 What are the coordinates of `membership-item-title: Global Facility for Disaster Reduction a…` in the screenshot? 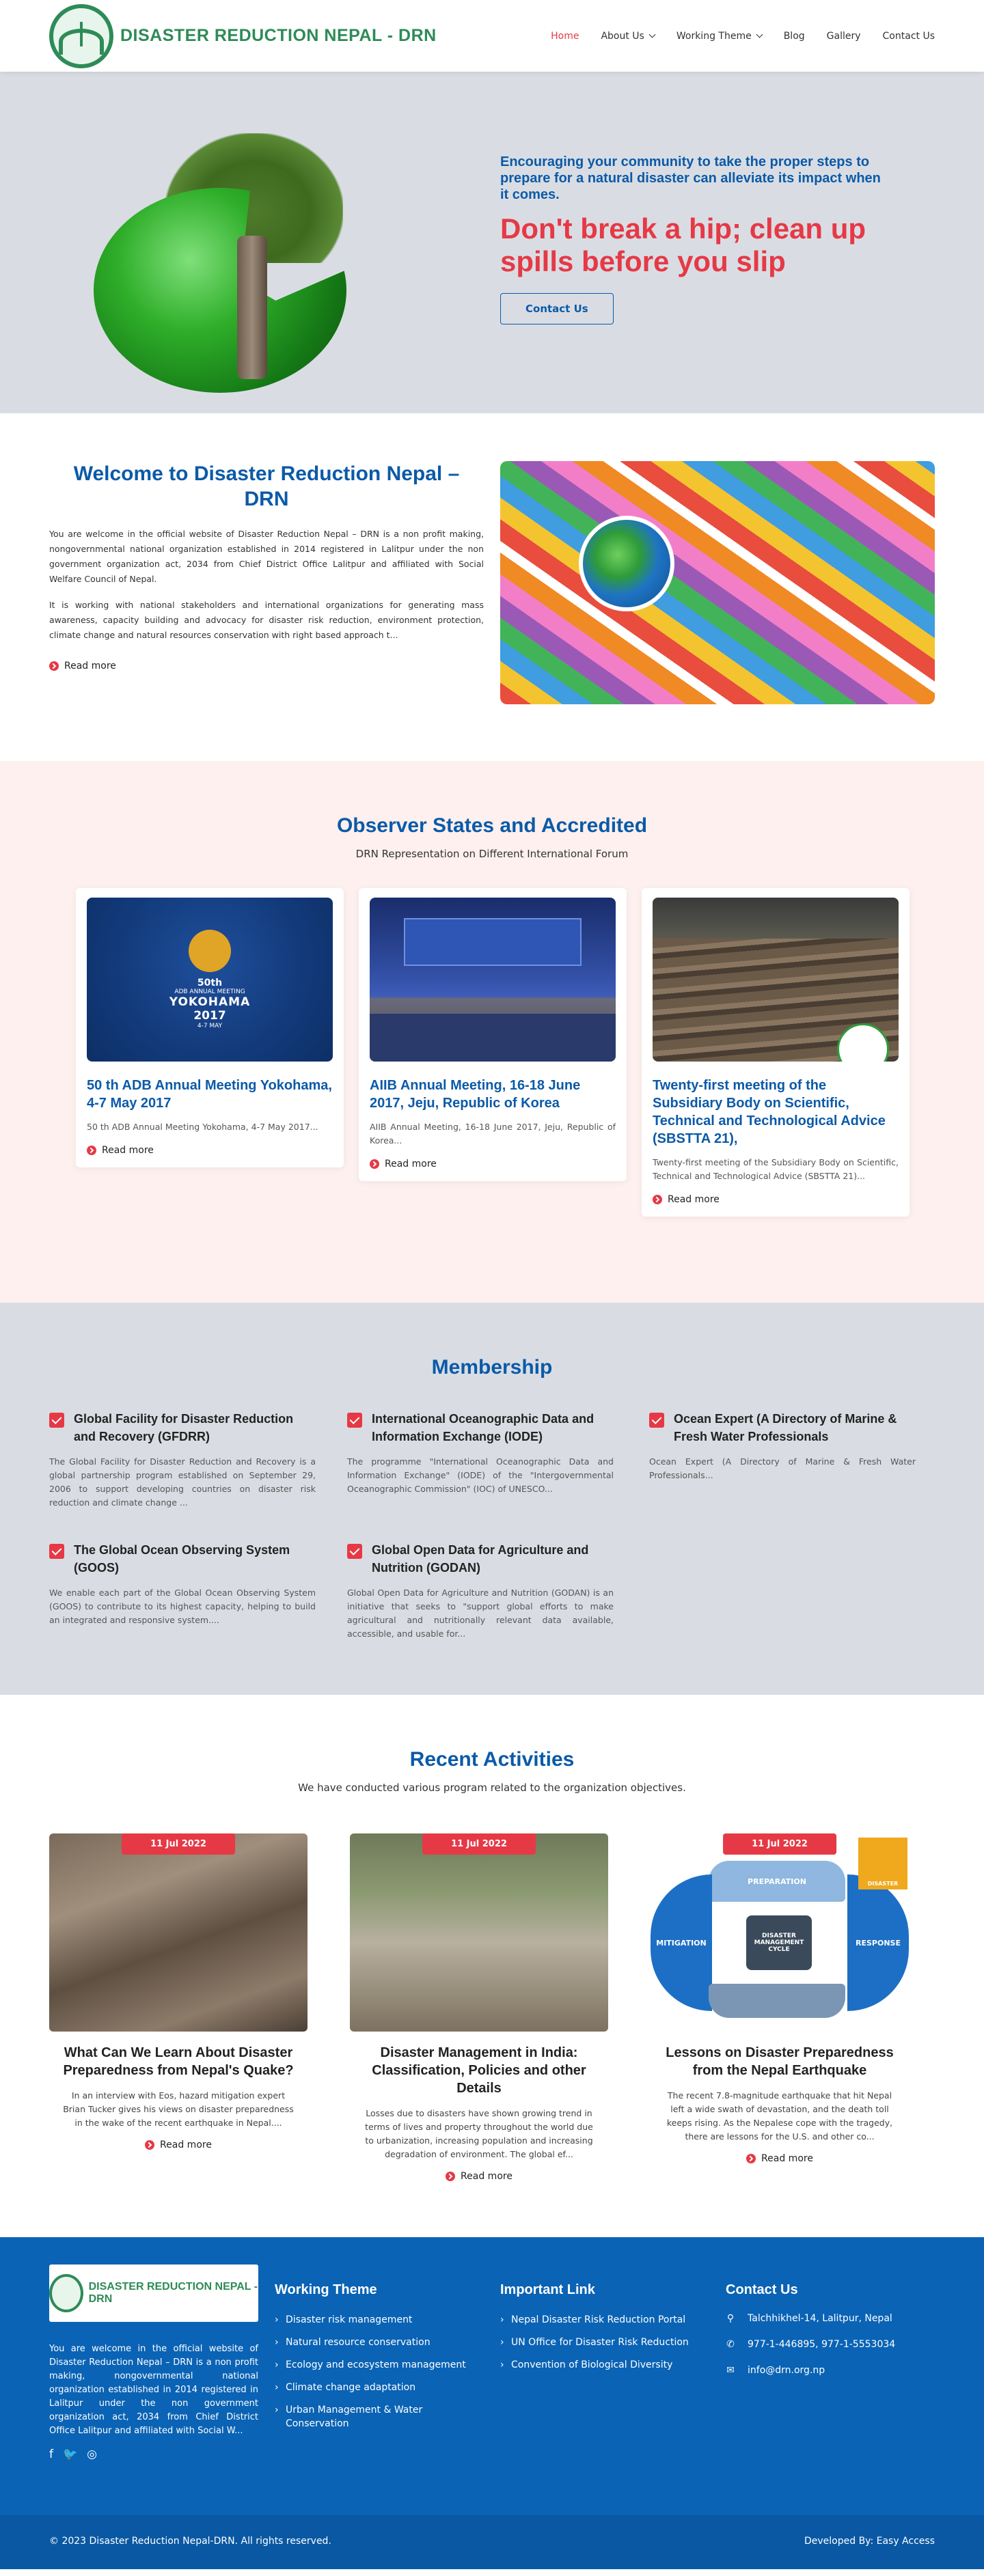 It's located at (195, 1428).